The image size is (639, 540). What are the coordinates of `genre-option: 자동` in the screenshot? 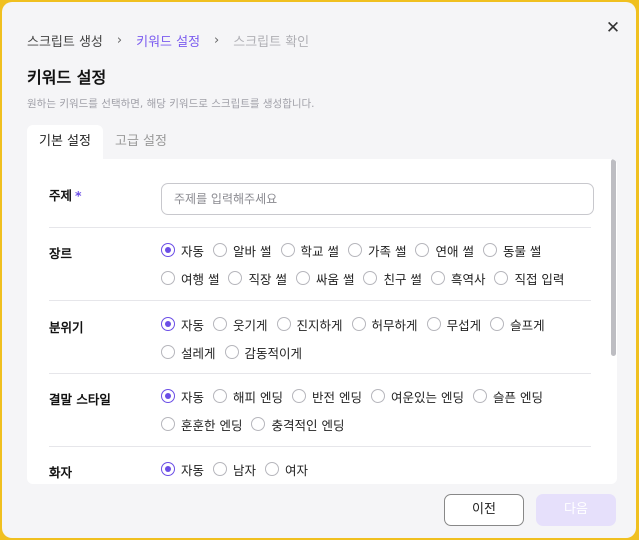 It's located at (182, 250).